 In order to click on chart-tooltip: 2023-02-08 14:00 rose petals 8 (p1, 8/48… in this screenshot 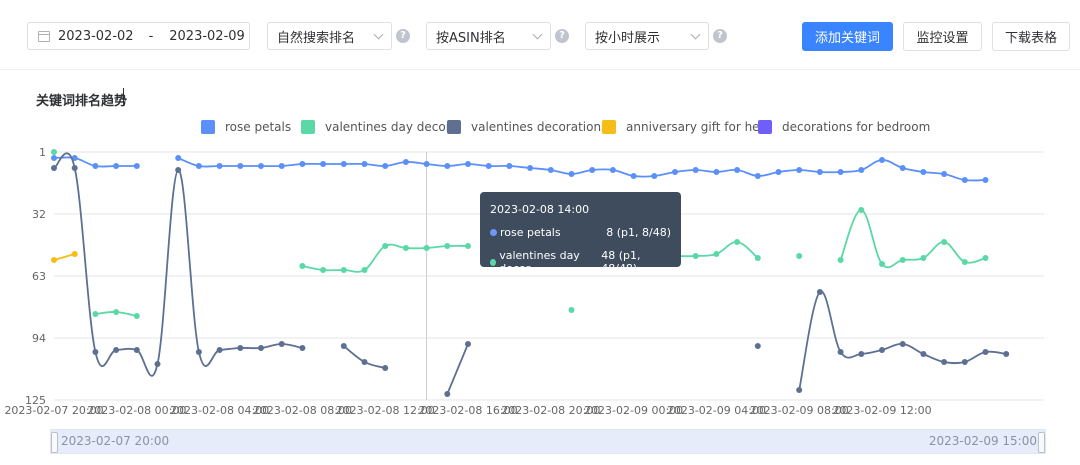, I will do `click(580, 233)`.